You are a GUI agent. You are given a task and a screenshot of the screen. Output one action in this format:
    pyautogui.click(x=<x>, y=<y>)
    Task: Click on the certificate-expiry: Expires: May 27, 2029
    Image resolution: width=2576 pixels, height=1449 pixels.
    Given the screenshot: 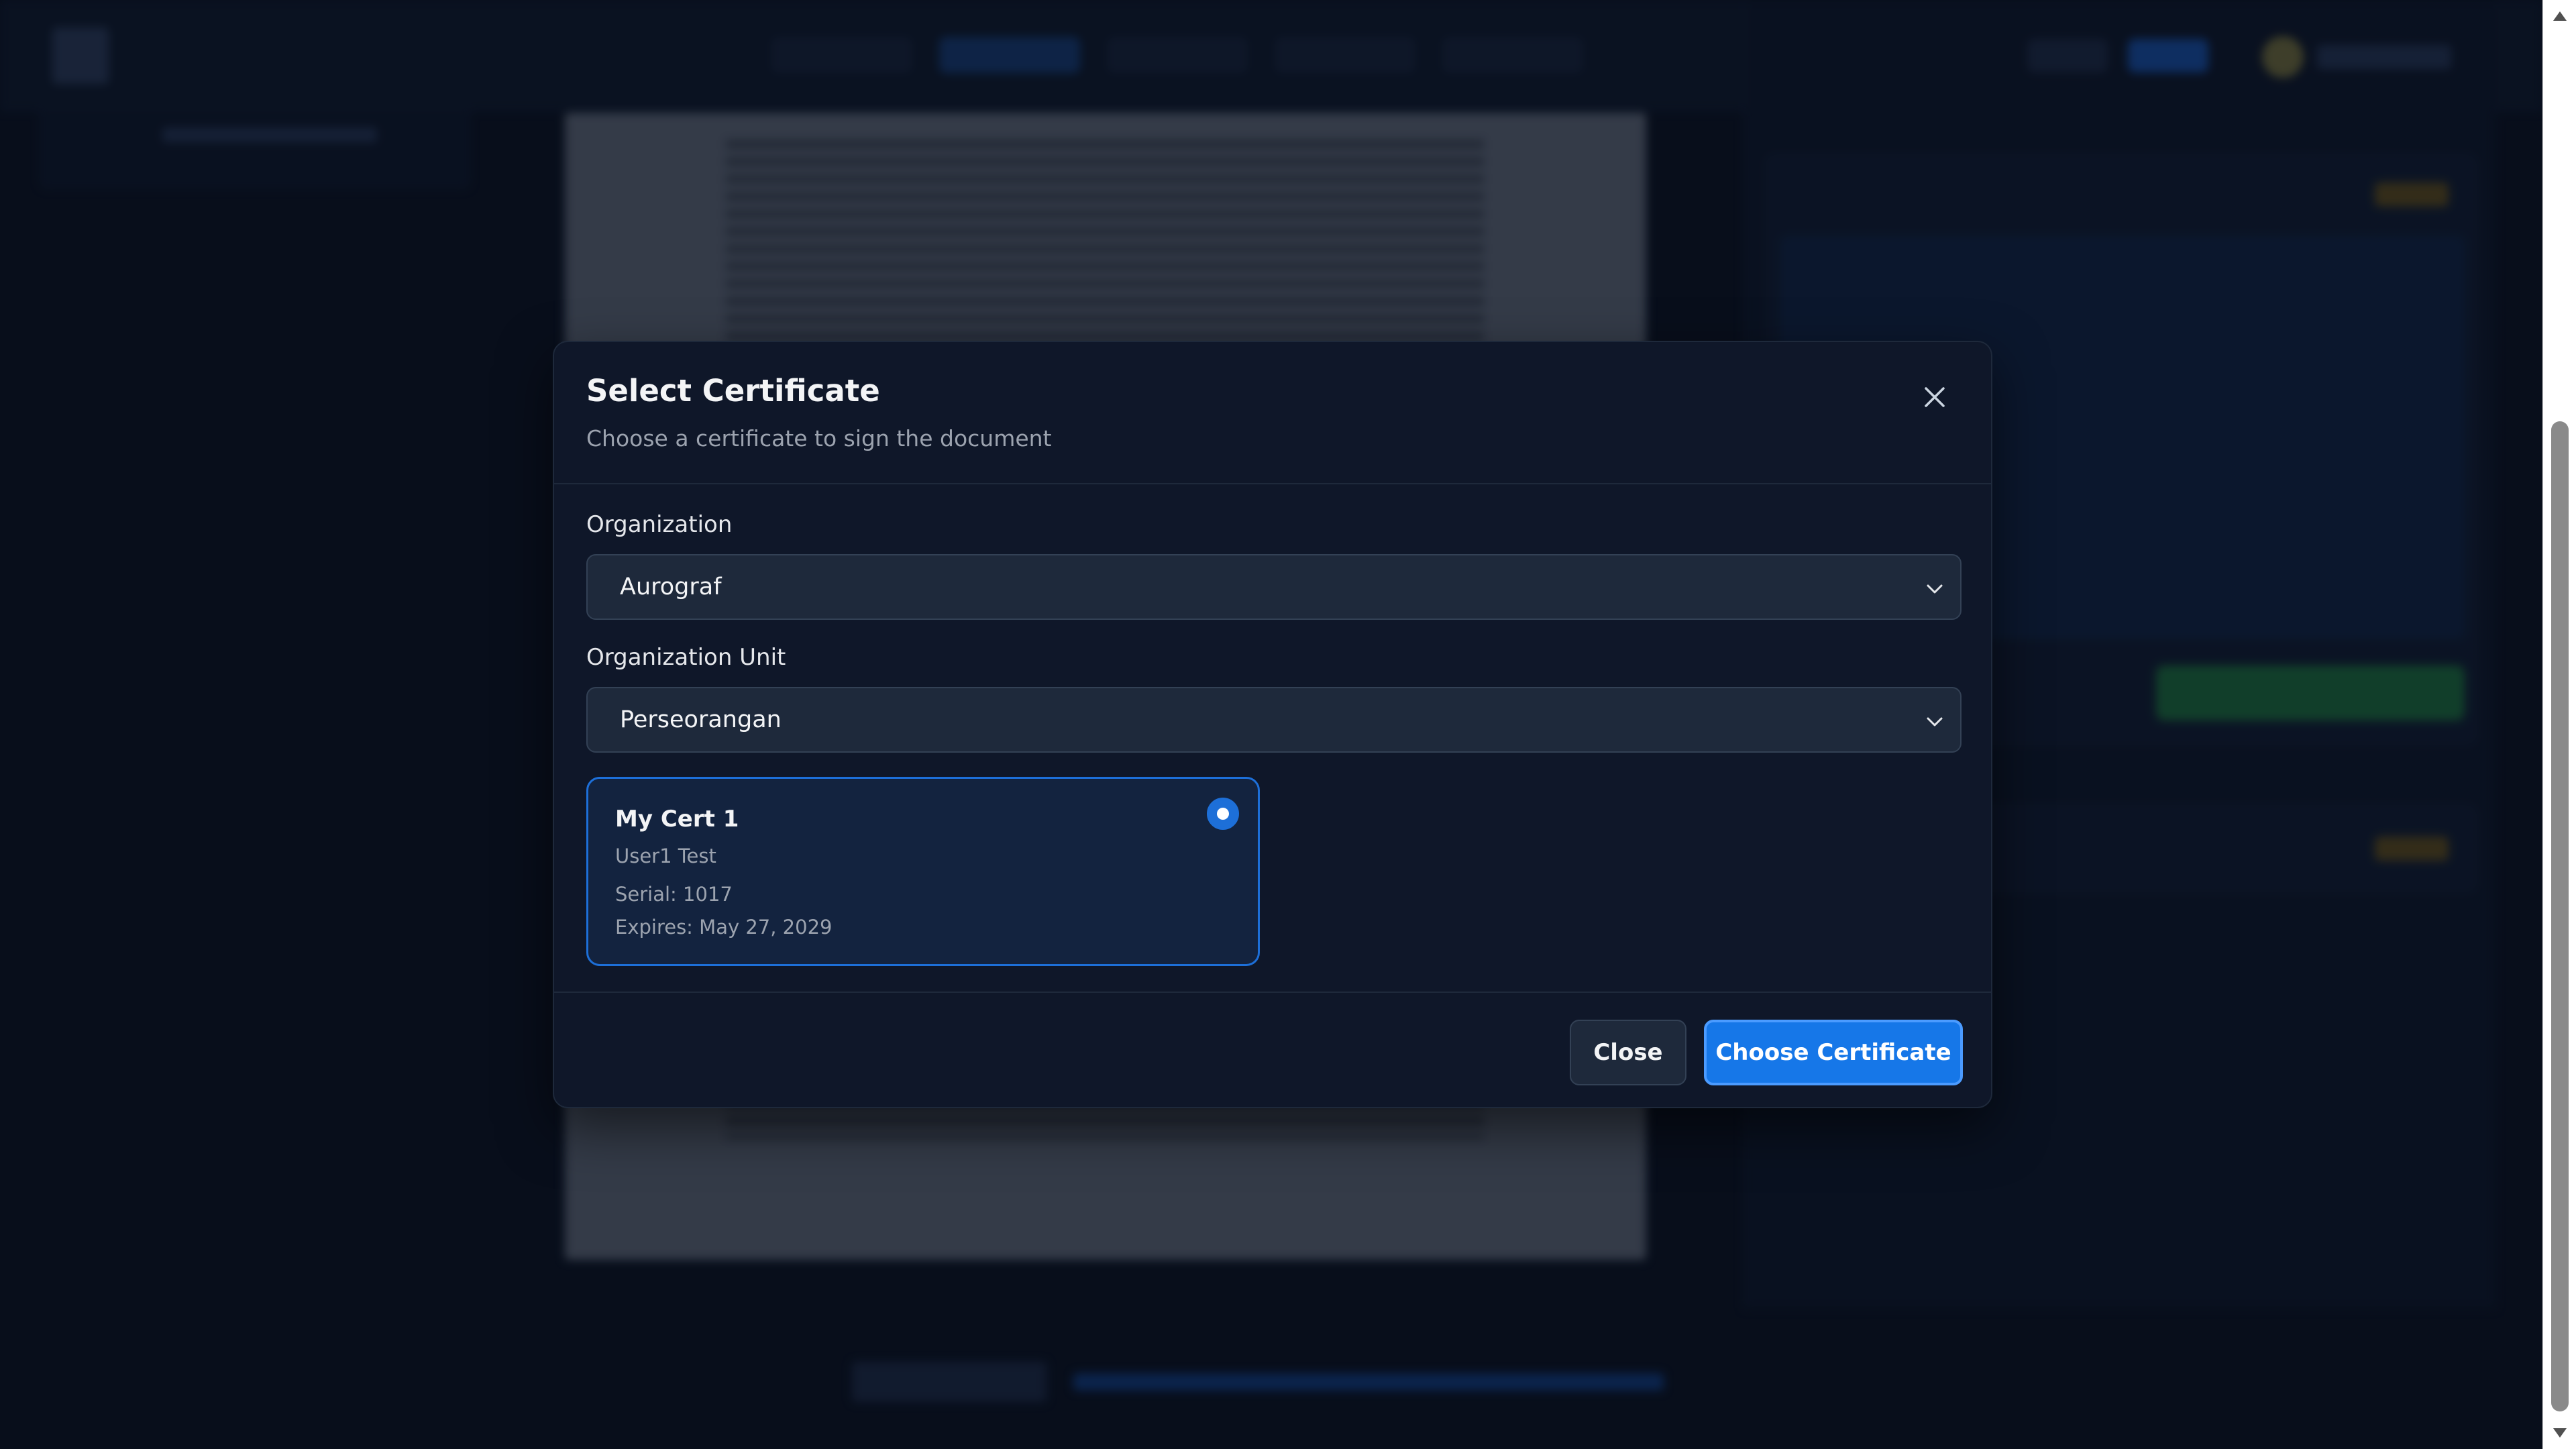 What is the action you would take?
    pyautogui.click(x=724, y=927)
    